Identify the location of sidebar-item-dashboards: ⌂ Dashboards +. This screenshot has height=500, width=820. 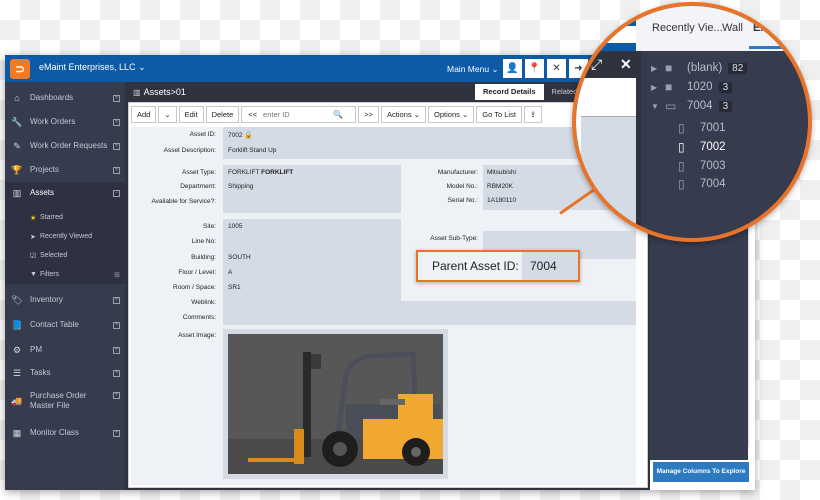
(65, 98).